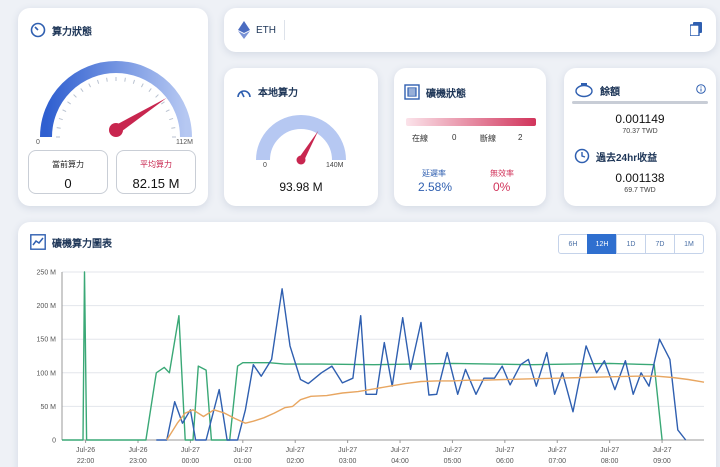 The image size is (720, 467). Describe the element at coordinates (86, 461) in the screenshot. I see `x-tick-time: 22:00` at that location.